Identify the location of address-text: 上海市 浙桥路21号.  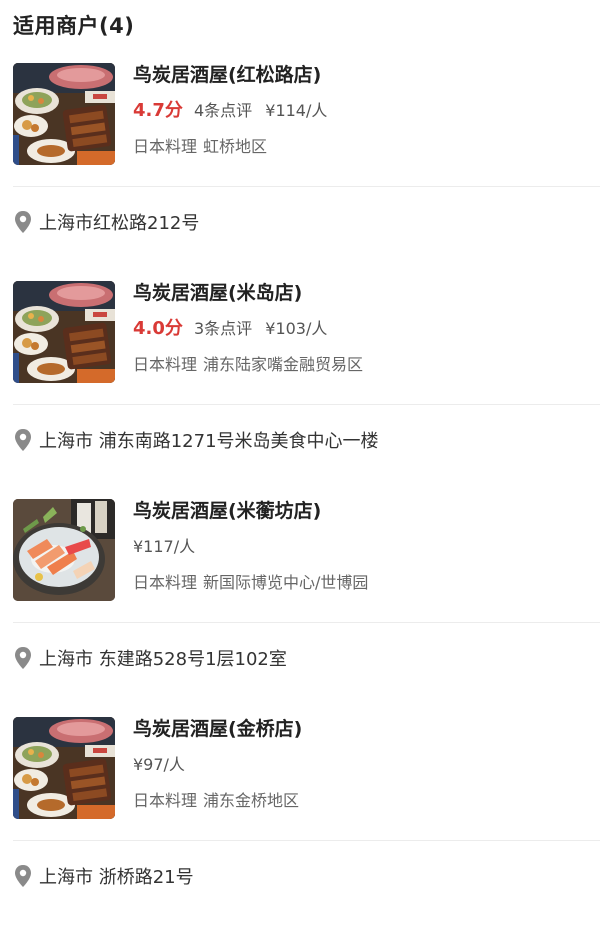
(116, 877).